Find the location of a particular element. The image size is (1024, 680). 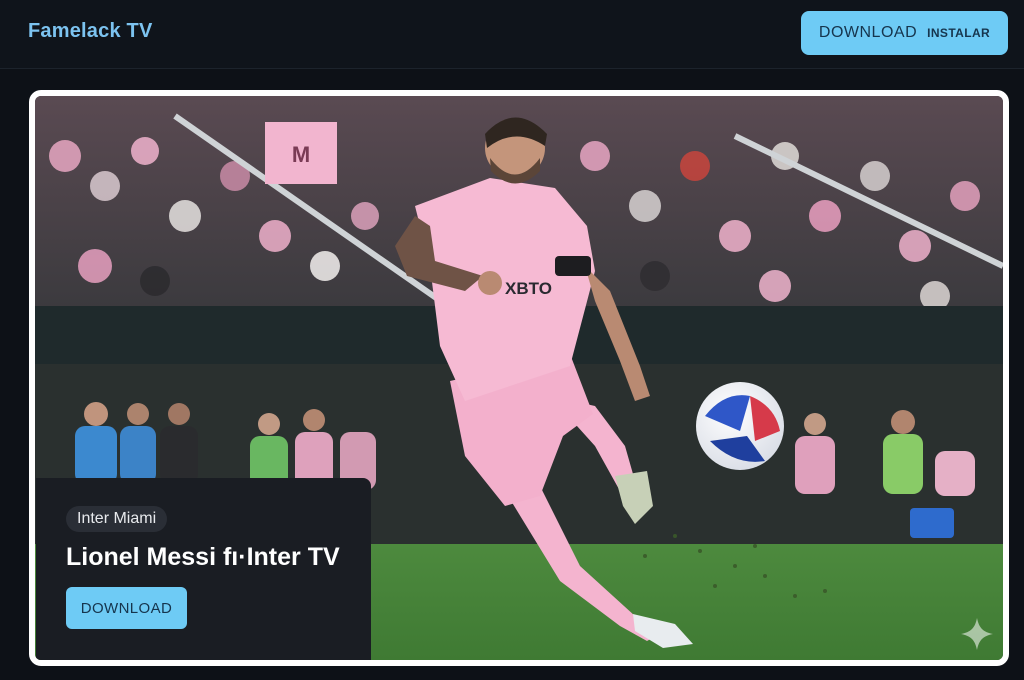

feature-title: Lionel Messi fı·Inter TV is located at coordinates (203, 557).